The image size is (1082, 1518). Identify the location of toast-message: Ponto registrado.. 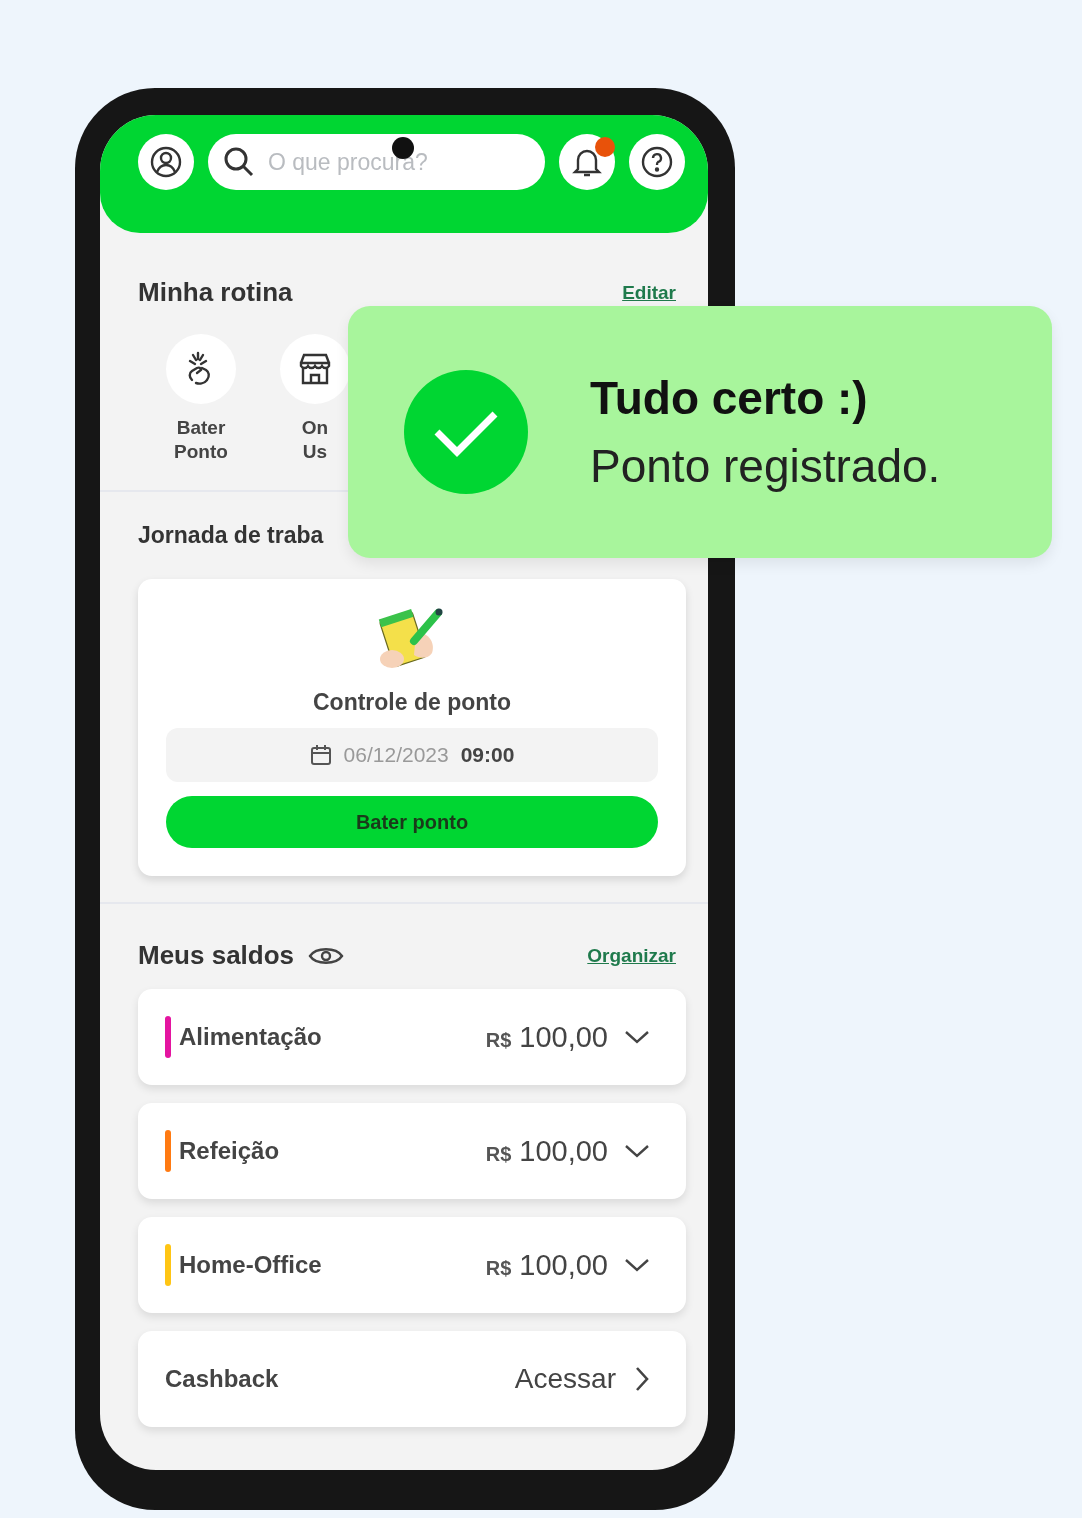
(765, 466).